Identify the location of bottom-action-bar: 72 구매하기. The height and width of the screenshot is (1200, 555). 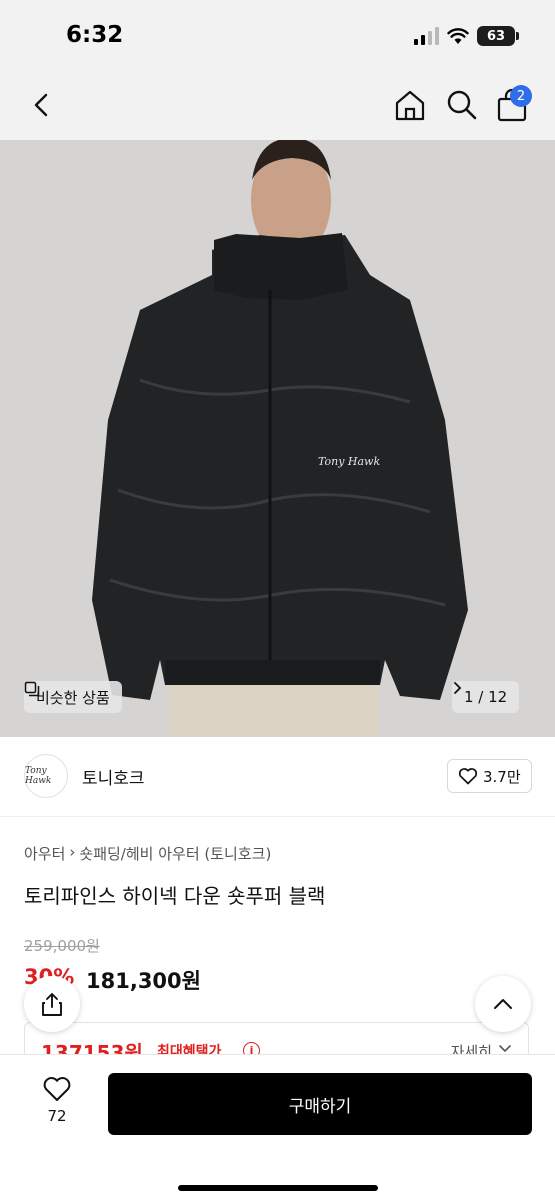
(277, 1127).